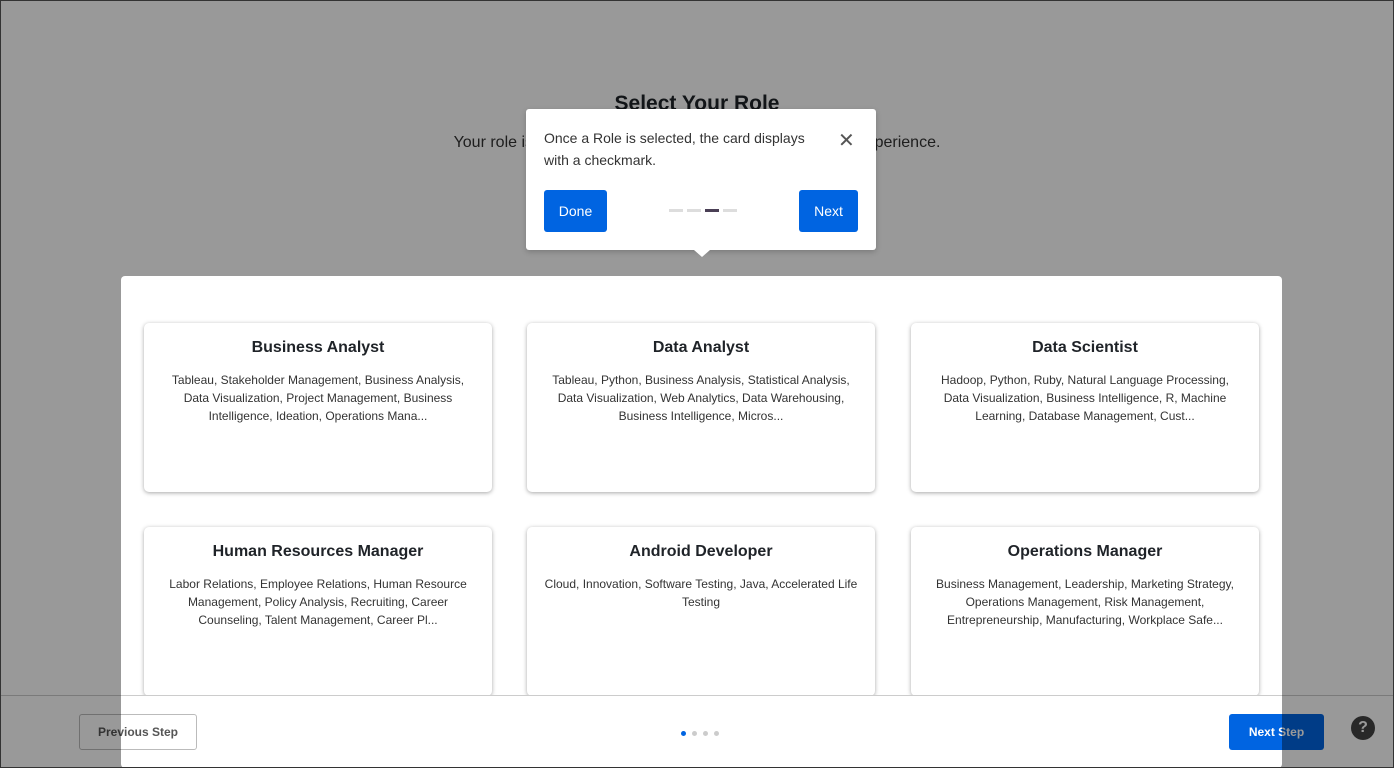  I want to click on next-step-button: Next Step, so click(1276, 732).